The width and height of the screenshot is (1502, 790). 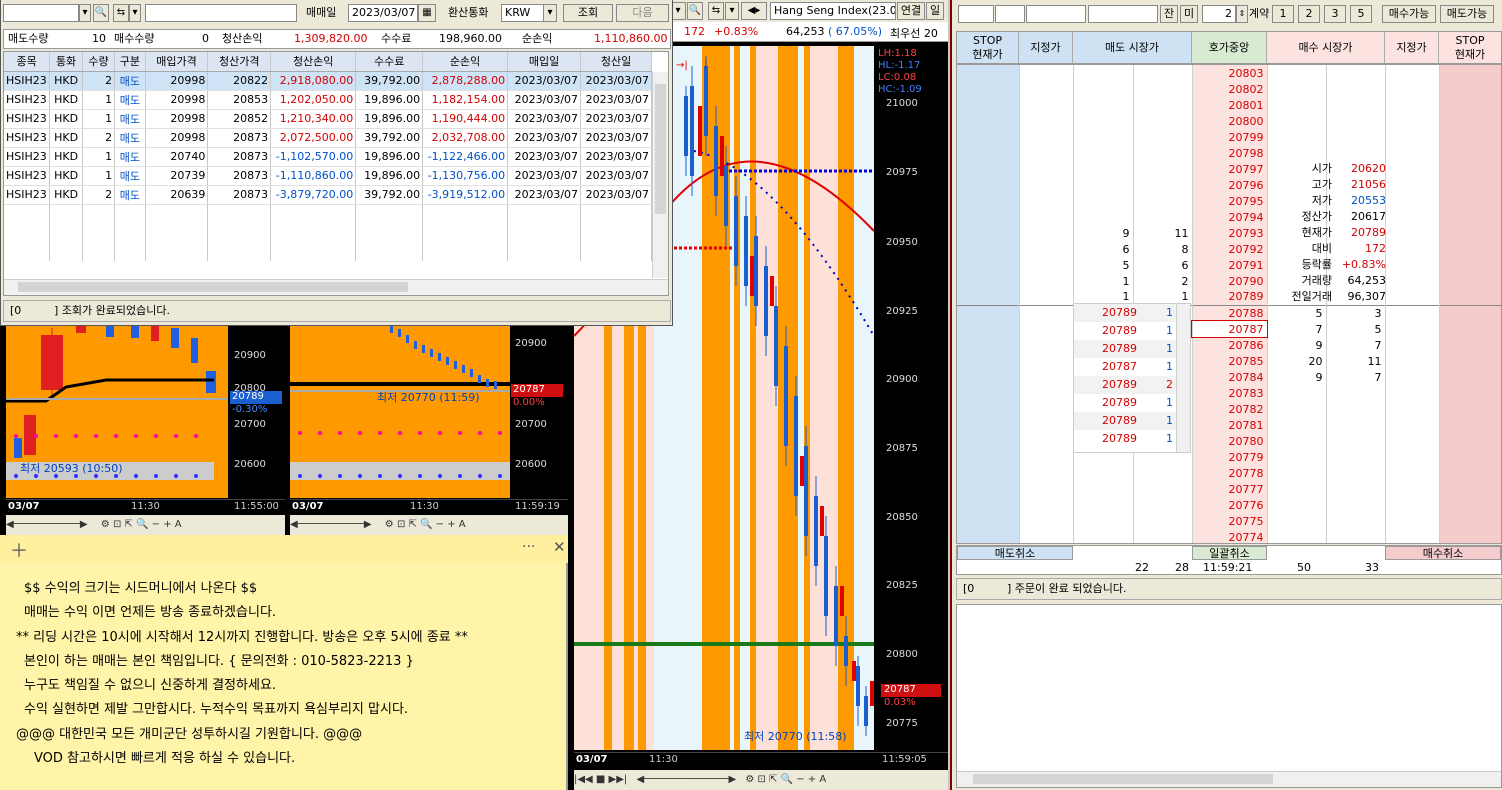 What do you see at coordinates (687, 779) in the screenshot?
I see `scroll-bar-icon: ◀──────────────▶` at bounding box center [687, 779].